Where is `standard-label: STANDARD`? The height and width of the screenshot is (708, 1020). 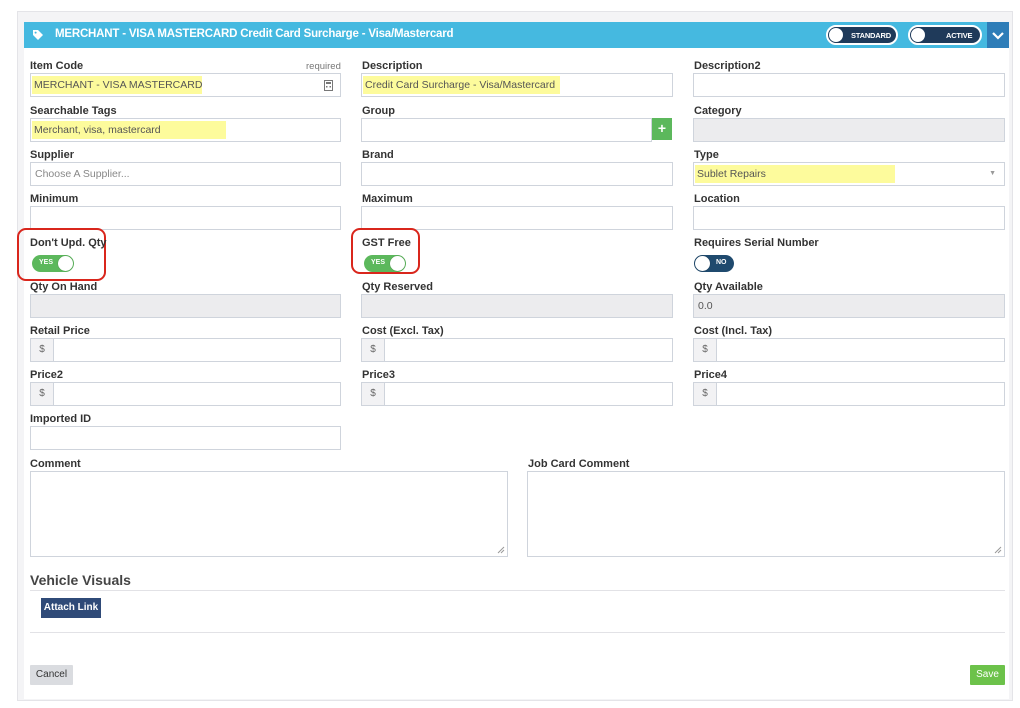 standard-label: STANDARD is located at coordinates (871, 35).